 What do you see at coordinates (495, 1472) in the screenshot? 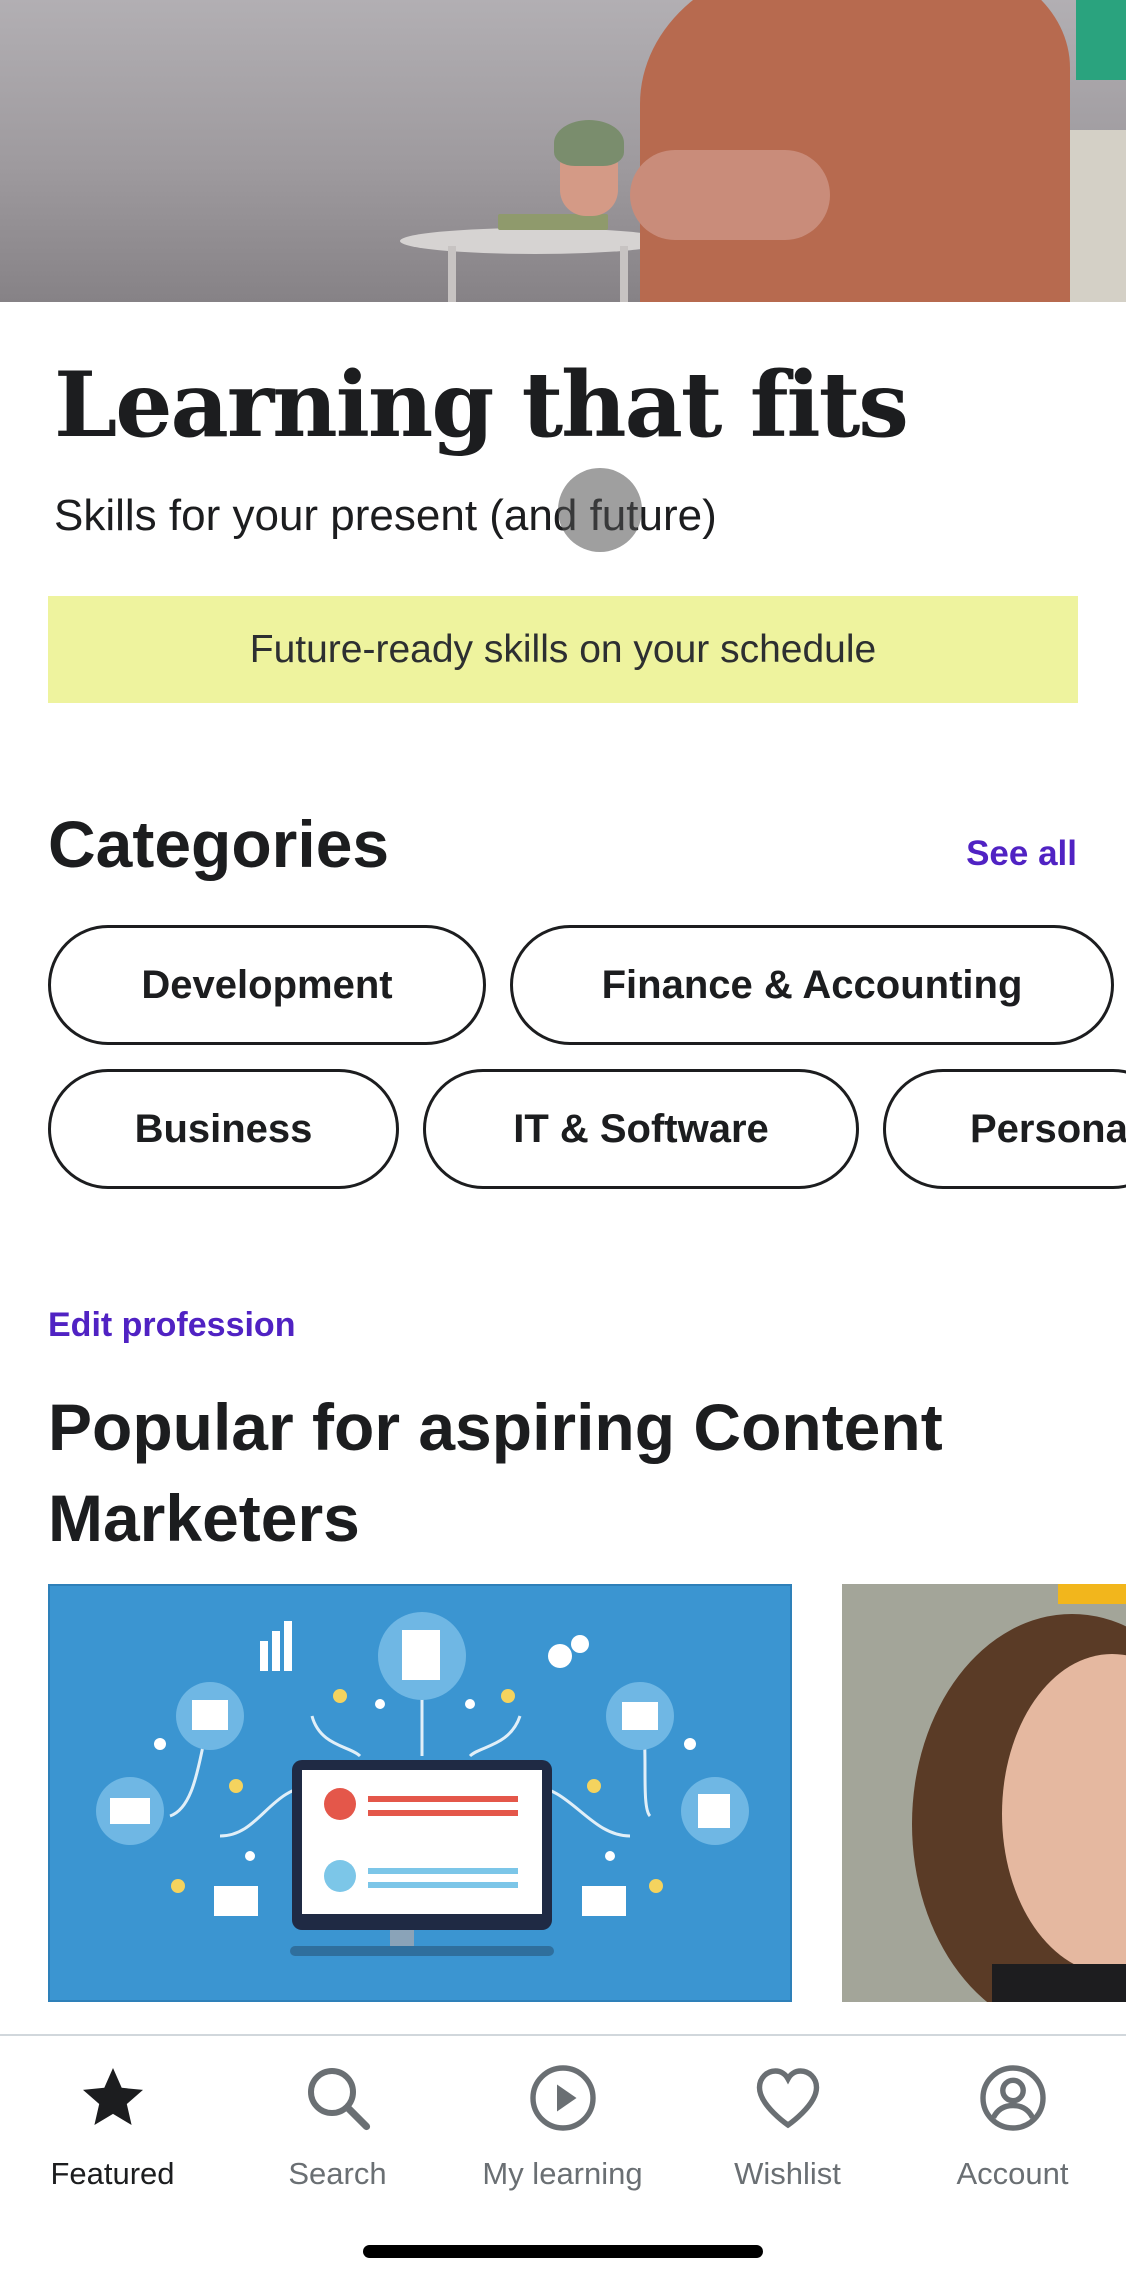
I see `popular-section-title: Popular for aspiring Content Marketers` at bounding box center [495, 1472].